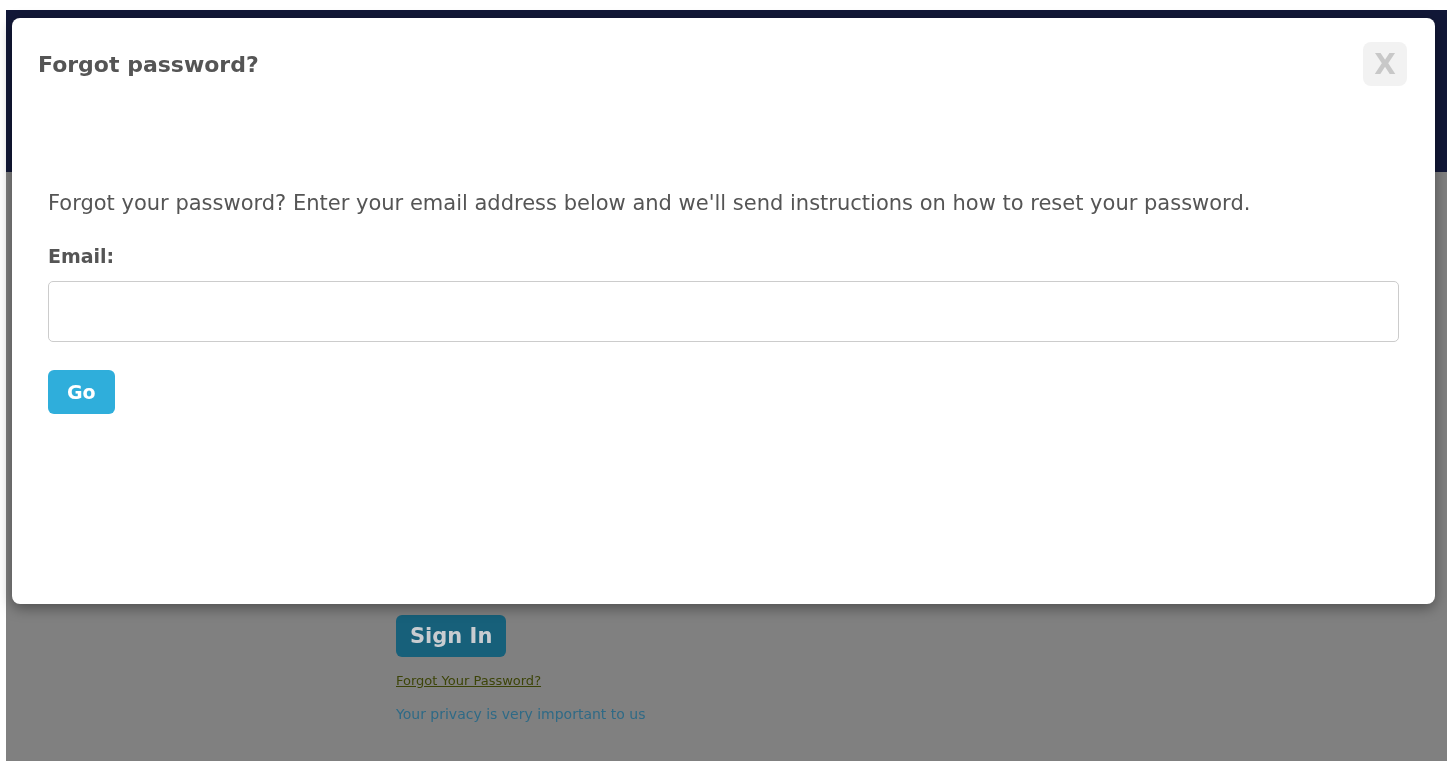  What do you see at coordinates (148, 64) in the screenshot?
I see `dialog-title: Forgot password?` at bounding box center [148, 64].